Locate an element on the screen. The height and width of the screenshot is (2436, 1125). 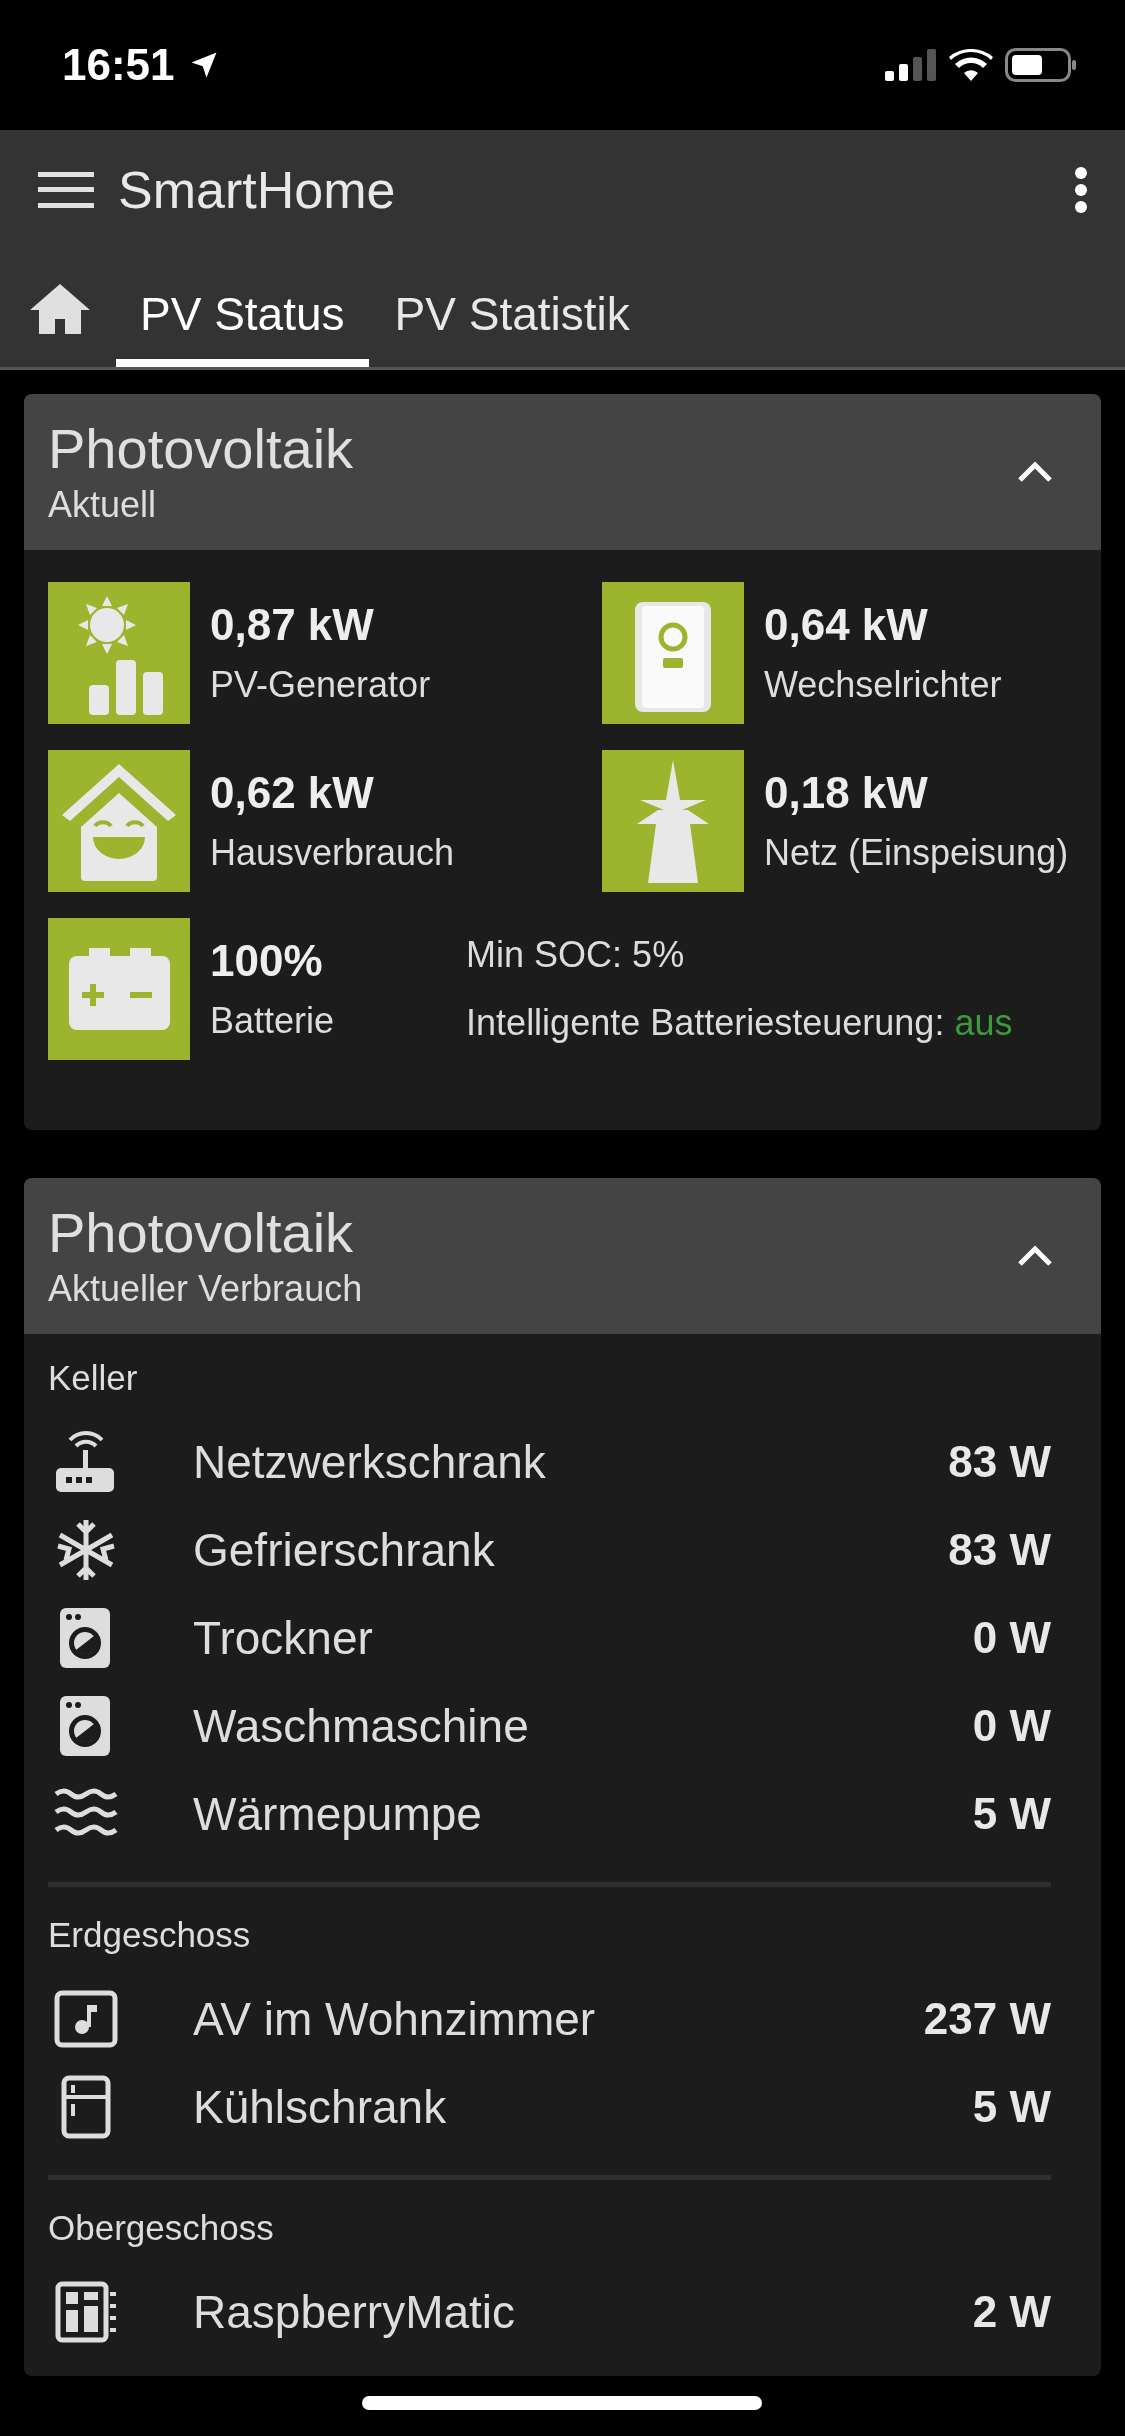
tile-value: 0,62 kW is located at coordinates (292, 793).